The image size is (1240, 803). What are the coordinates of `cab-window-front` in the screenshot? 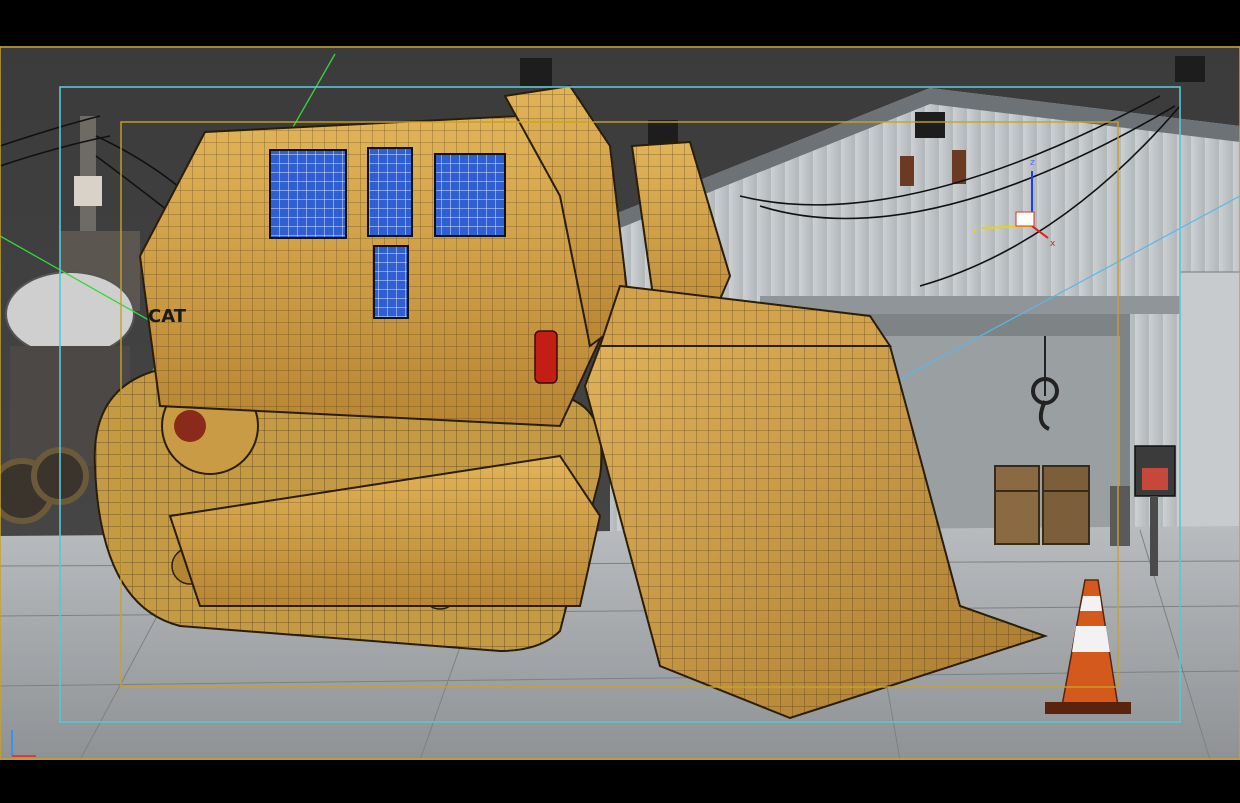 It's located at (390, 192).